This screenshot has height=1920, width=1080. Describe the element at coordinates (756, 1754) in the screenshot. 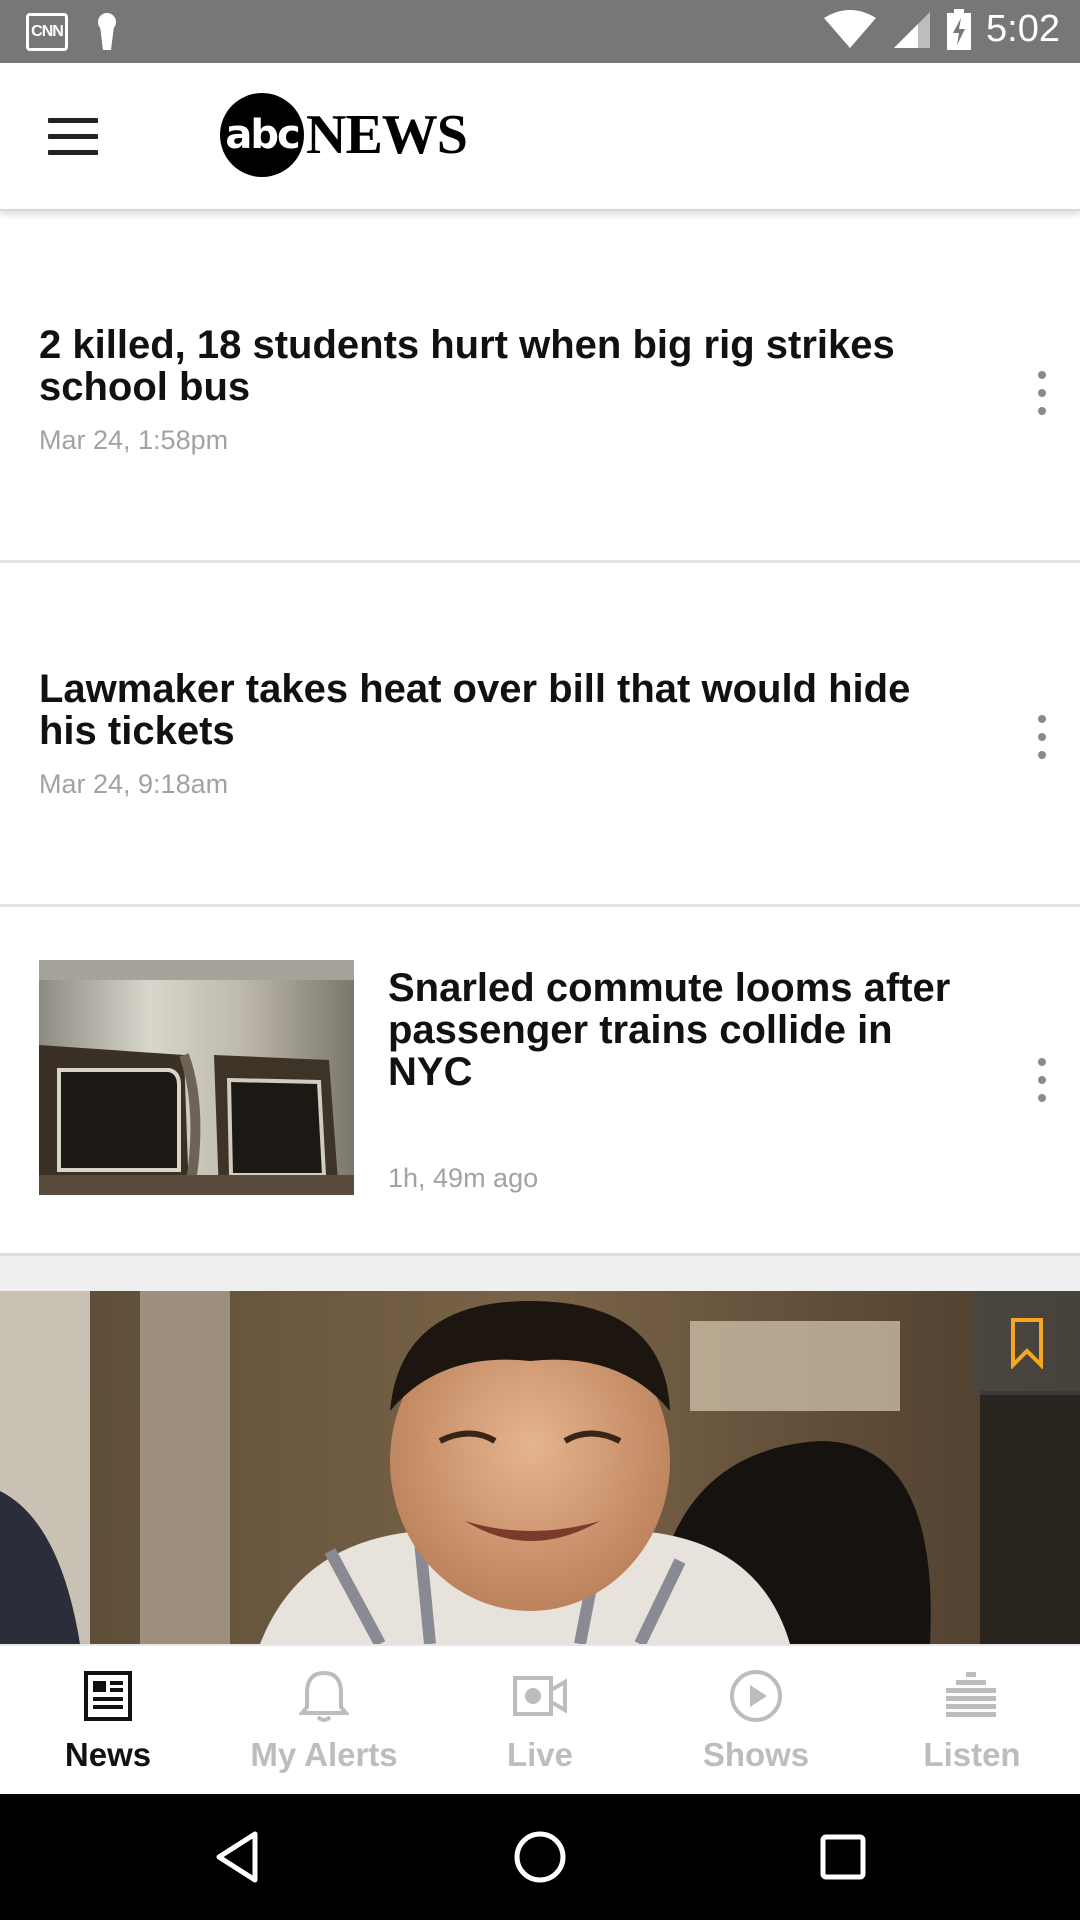

I see `nav-label: Shows` at that location.